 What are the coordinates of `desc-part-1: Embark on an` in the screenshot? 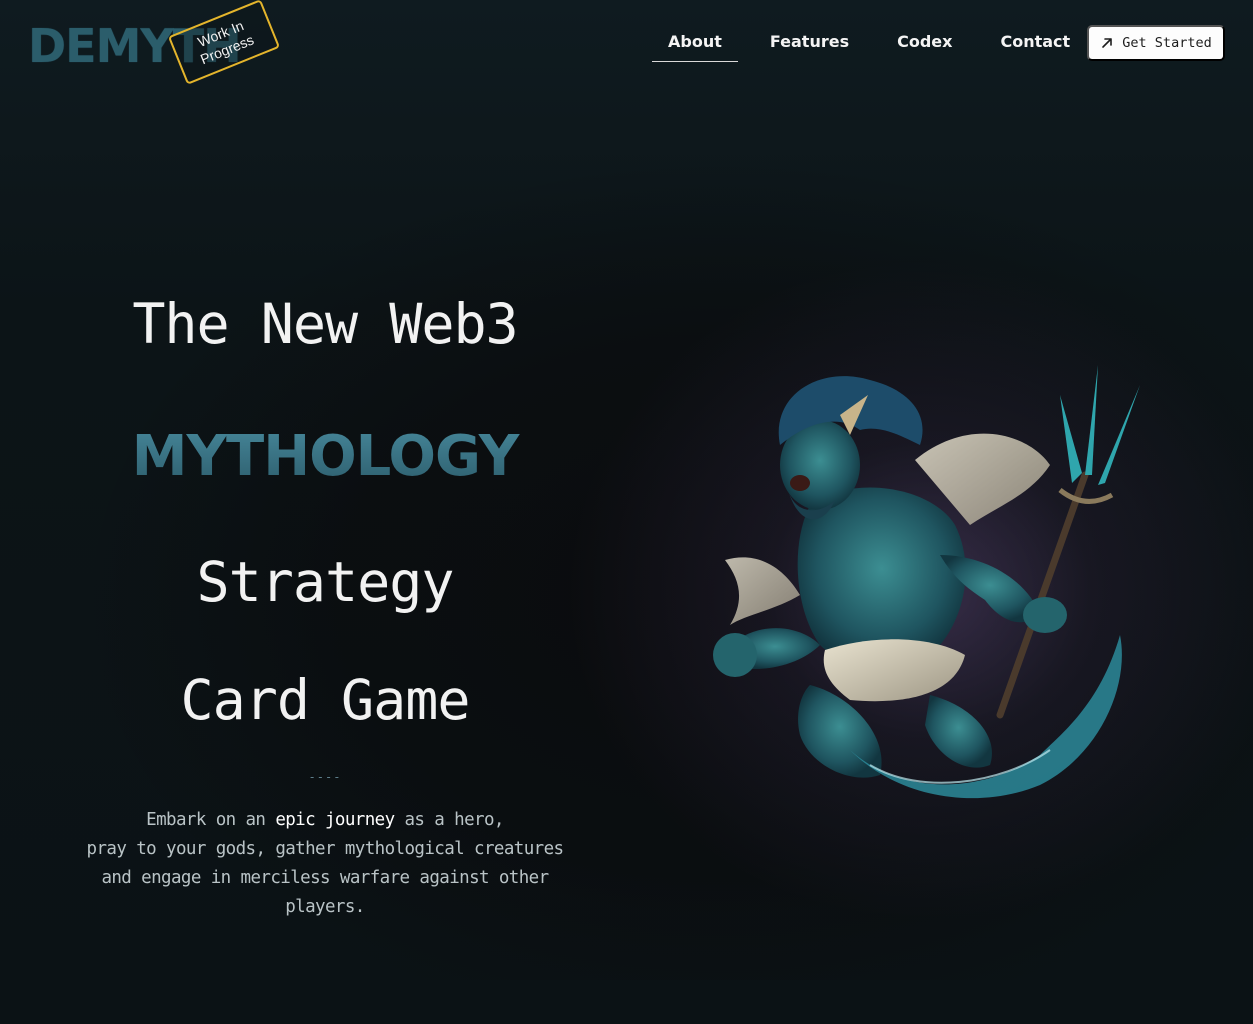 It's located at (211, 820).